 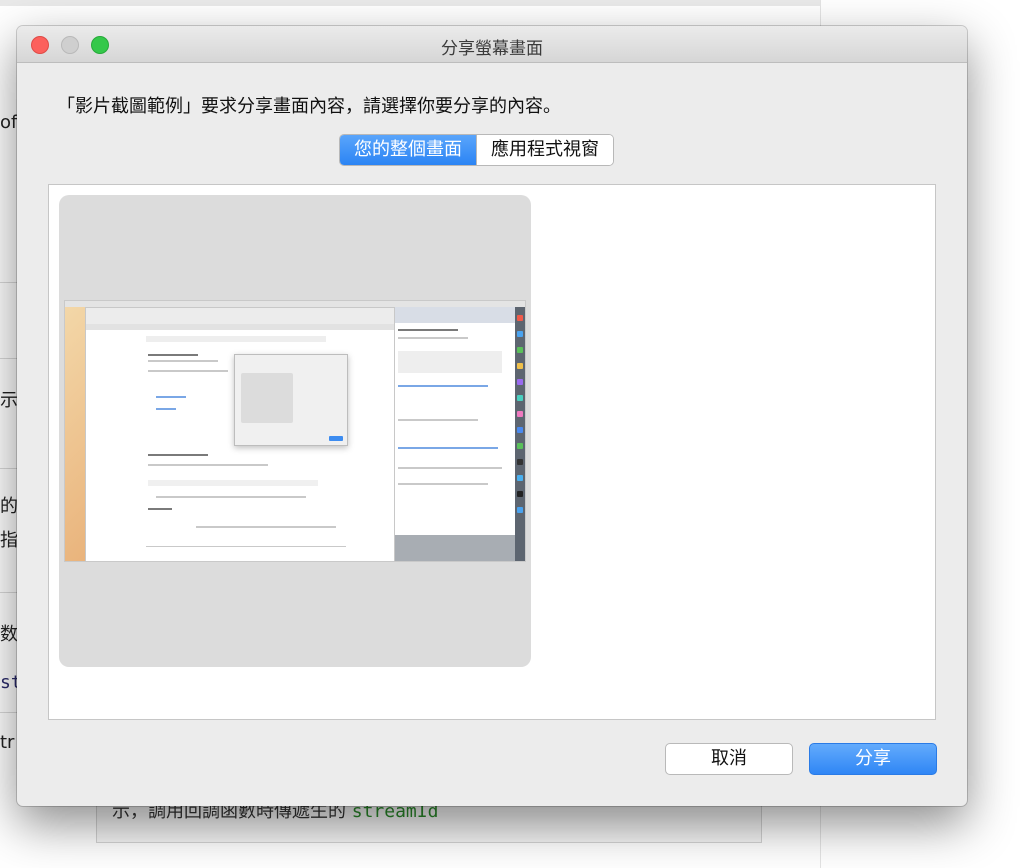 I want to click on dialog-titlebar: 分享螢幕畫面, so click(x=492, y=44).